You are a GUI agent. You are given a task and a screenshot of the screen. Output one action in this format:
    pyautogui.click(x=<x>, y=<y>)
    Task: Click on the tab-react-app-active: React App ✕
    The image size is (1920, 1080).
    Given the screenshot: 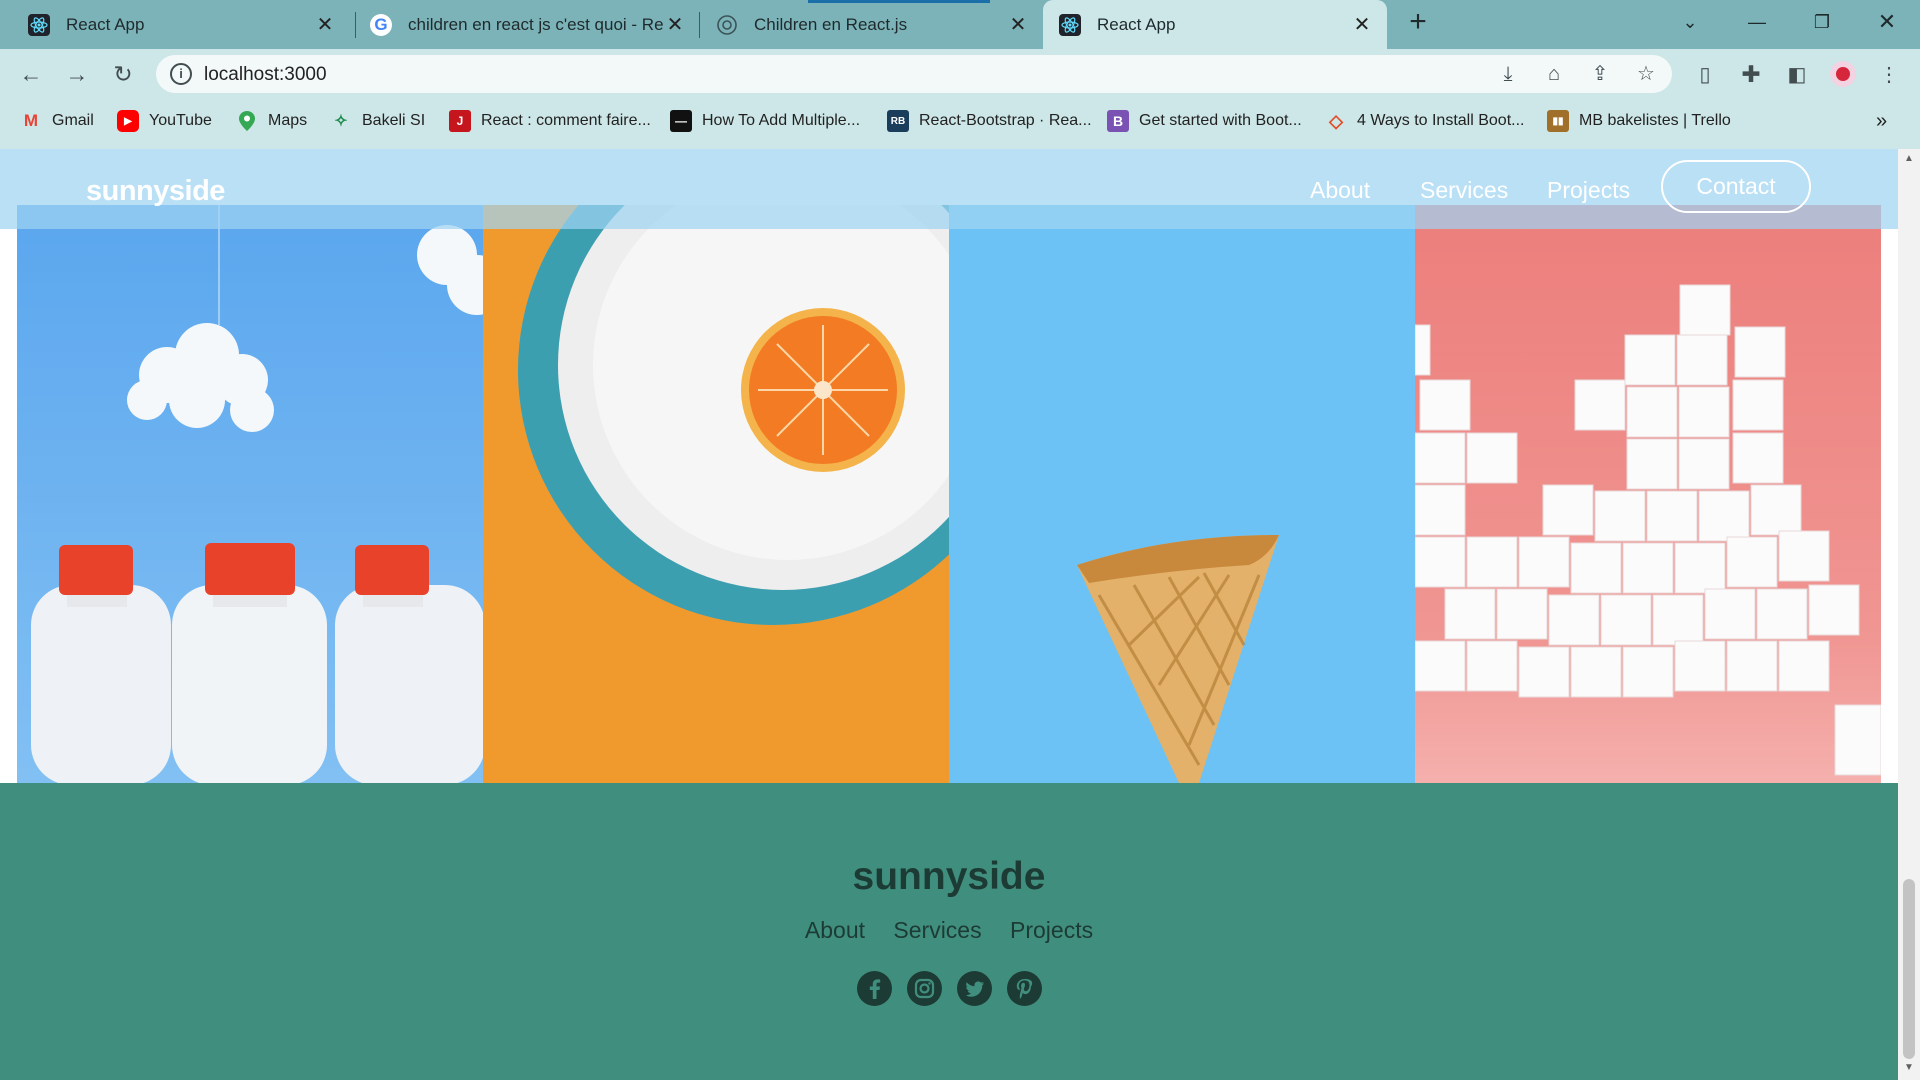 What is the action you would take?
    pyautogui.click(x=1215, y=24)
    